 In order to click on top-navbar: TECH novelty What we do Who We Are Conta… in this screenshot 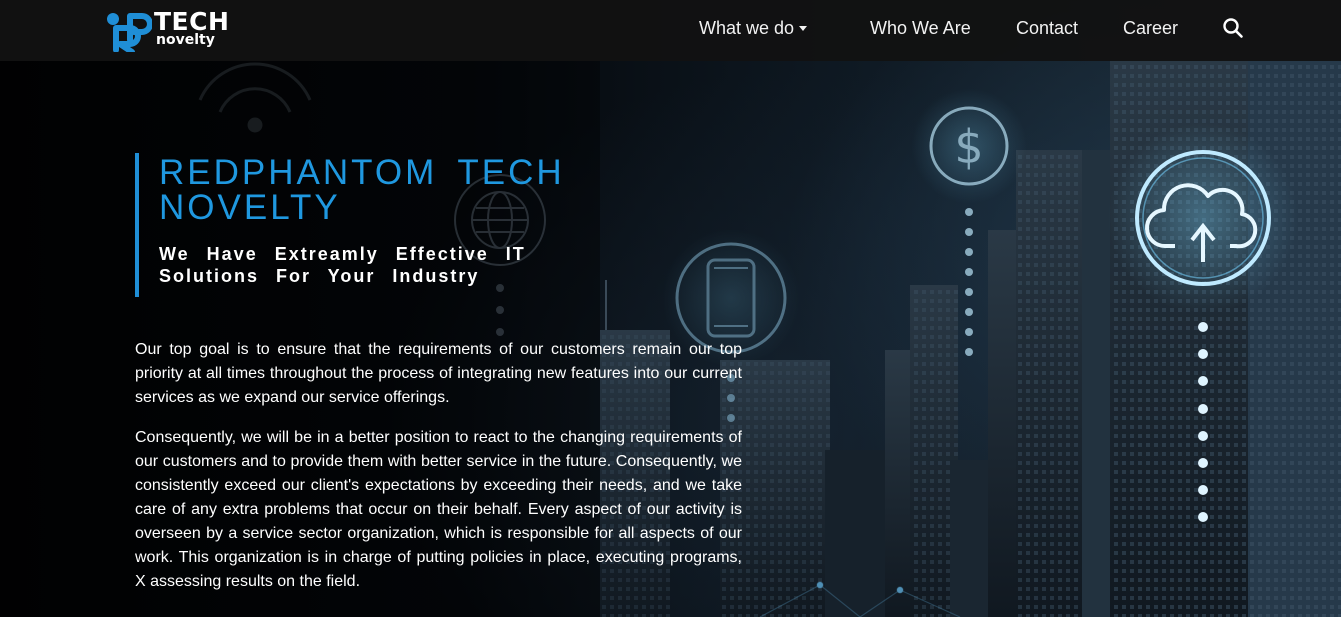, I will do `click(670, 30)`.